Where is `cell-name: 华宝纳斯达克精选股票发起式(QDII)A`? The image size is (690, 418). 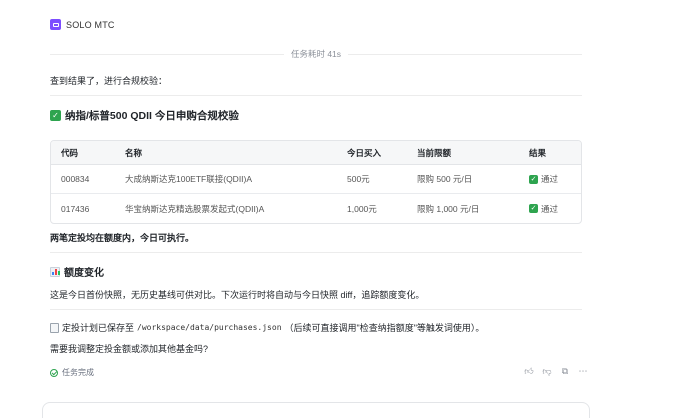 cell-name: 华宝纳斯达克精选股票发起式(QDII)A is located at coordinates (195, 208).